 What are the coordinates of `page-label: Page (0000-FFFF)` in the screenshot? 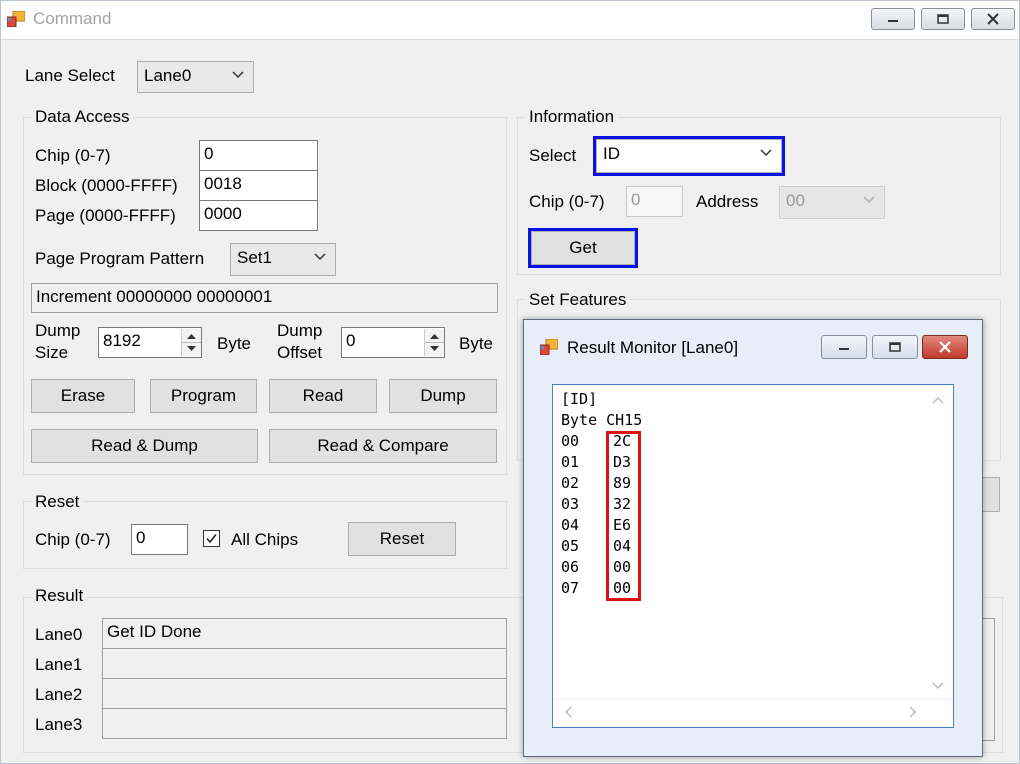 It's located at (105, 215).